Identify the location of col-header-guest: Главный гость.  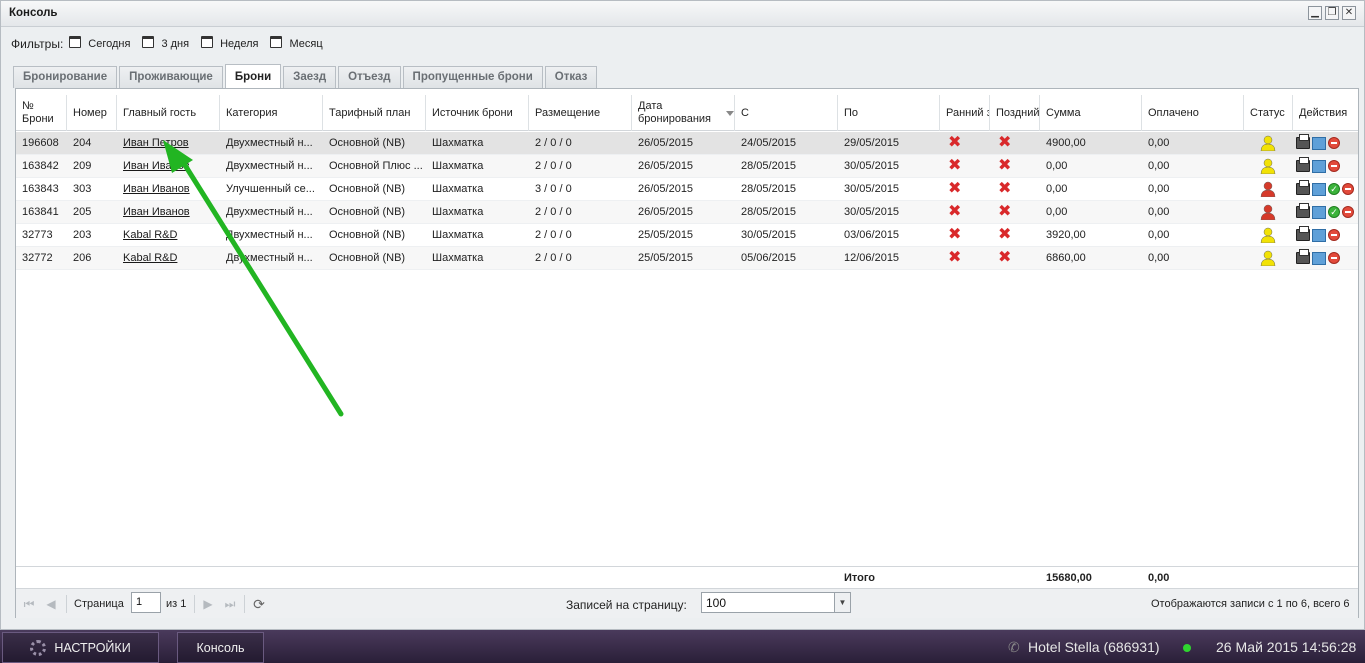
(168, 113).